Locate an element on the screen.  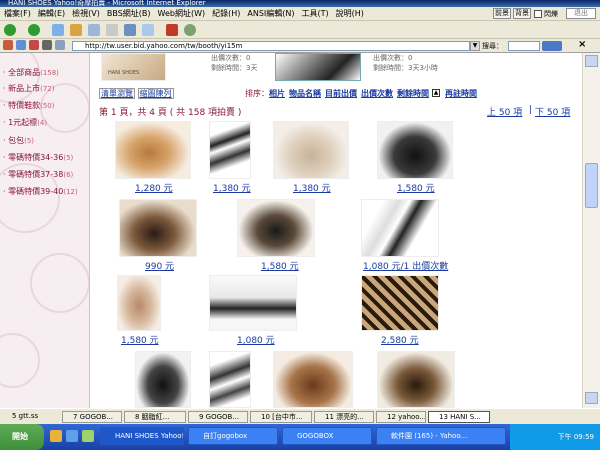
sort-arrow-icon: ▲ is located at coordinates (436, 93).